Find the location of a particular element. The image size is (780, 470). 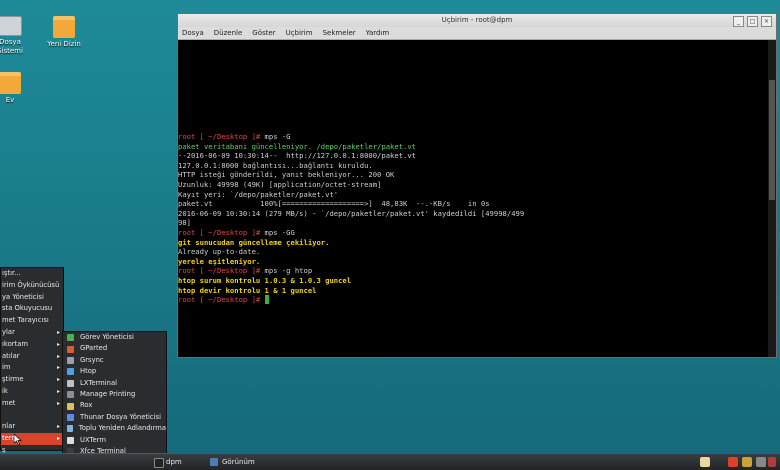

taskbar-button-terminal: dpm is located at coordinates (183, 462).